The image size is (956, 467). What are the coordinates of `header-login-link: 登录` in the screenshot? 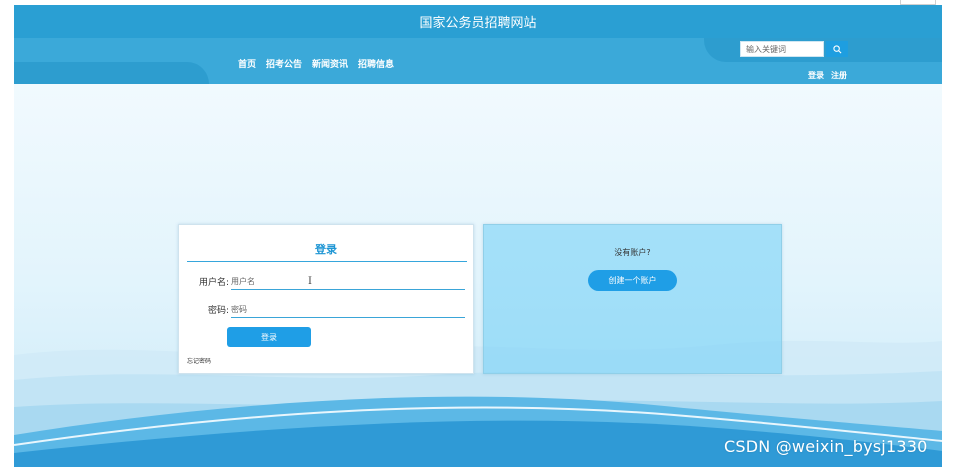 It's located at (816, 75).